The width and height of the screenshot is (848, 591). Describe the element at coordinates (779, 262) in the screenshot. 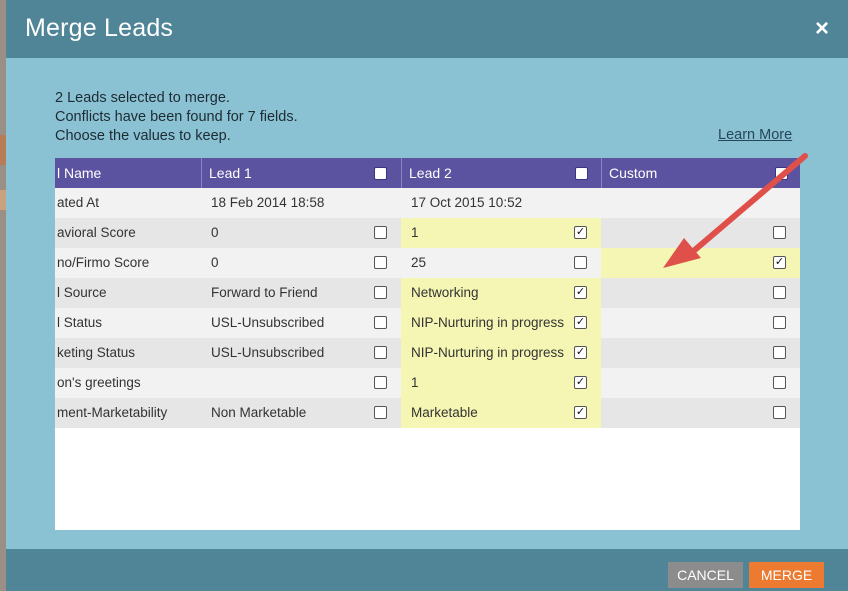

I see `custom-checkbox: ✓` at that location.